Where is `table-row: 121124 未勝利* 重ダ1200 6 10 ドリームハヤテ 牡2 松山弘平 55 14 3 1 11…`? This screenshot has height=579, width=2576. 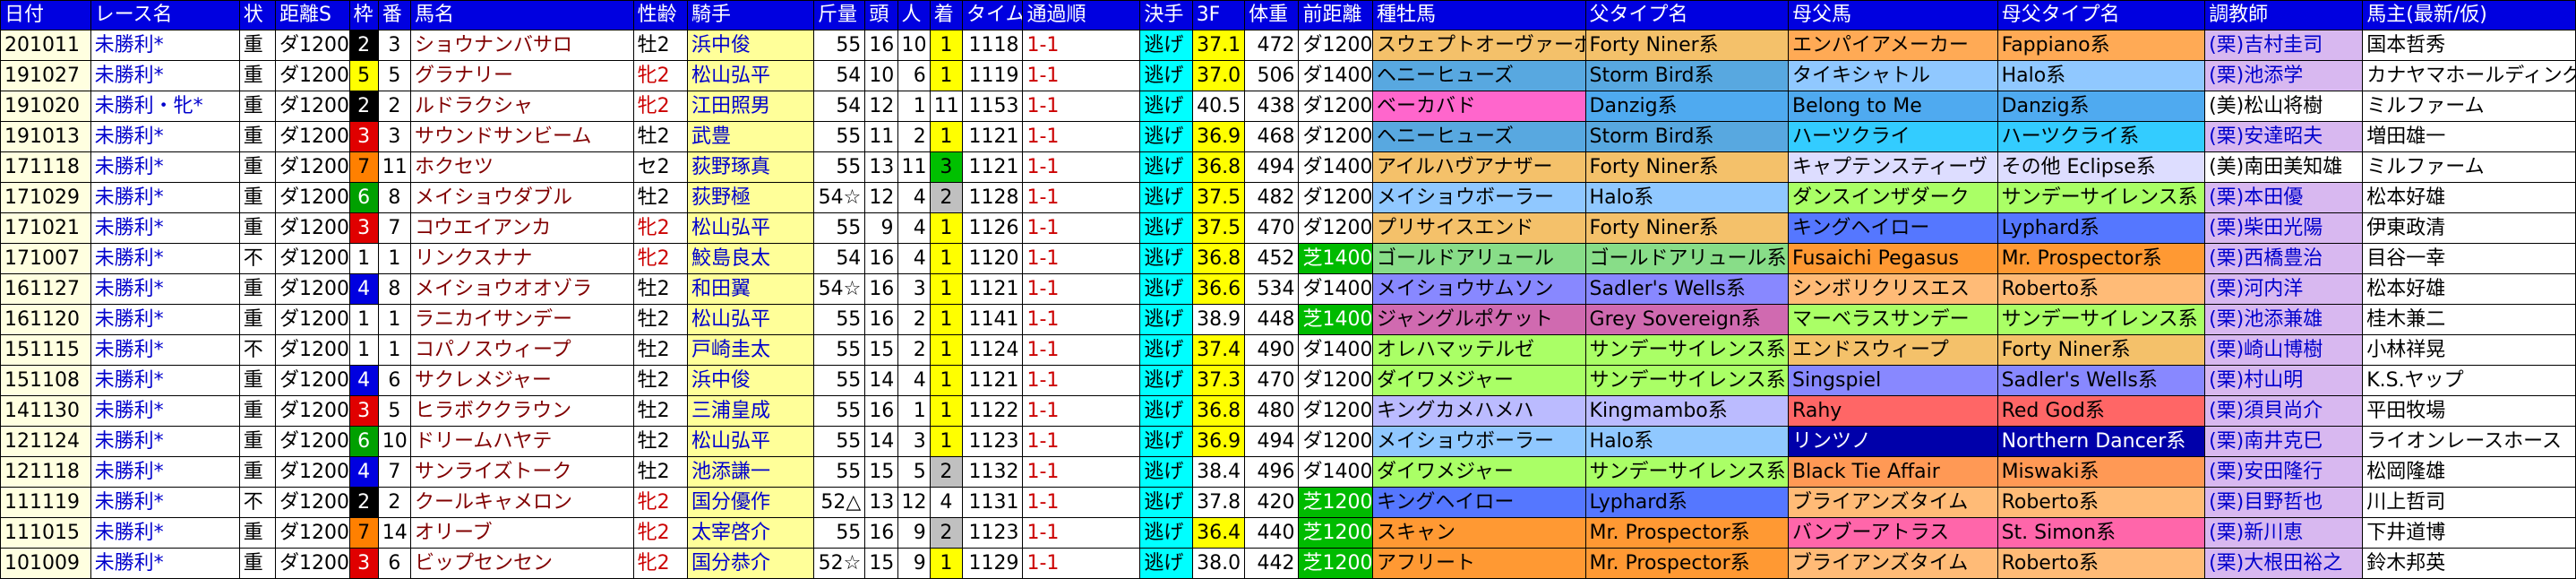 table-row: 121124 未勝利* 重ダ1200 6 10 ドリームハヤテ 牡2 松山弘平 55 14 3 1 11… is located at coordinates (1288, 441).